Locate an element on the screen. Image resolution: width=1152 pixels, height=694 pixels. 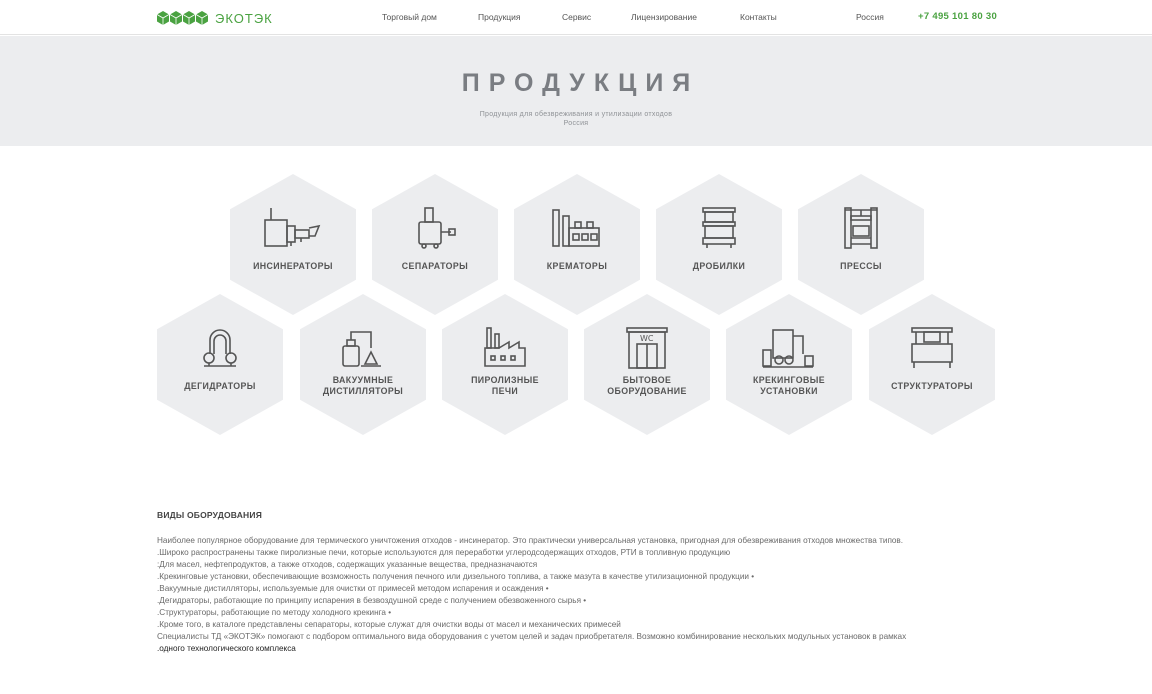
product-tile-pyrolysis-furnaces: ПИРОЛИЗНЫЕ ПЕЧИ is located at coordinates (505, 364).